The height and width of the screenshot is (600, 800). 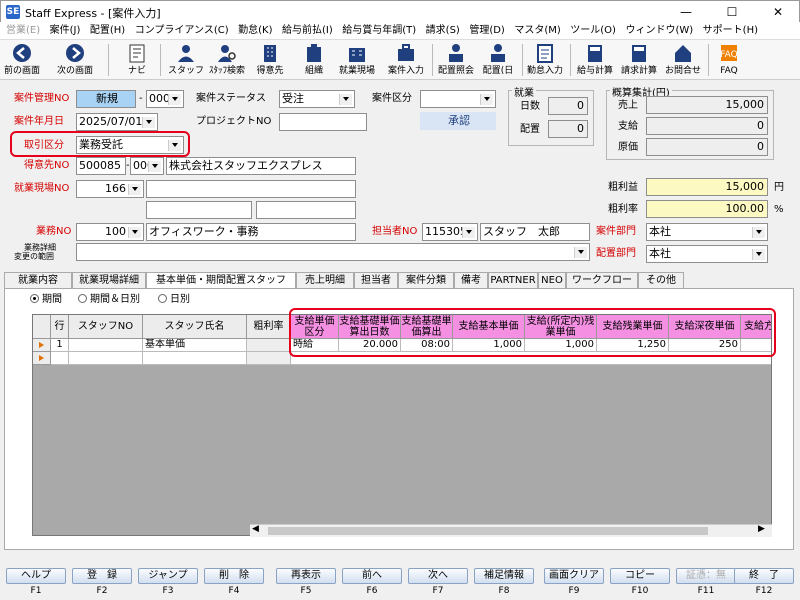 What do you see at coordinates (732, 12) in the screenshot?
I see `maximize-button: ☐` at bounding box center [732, 12].